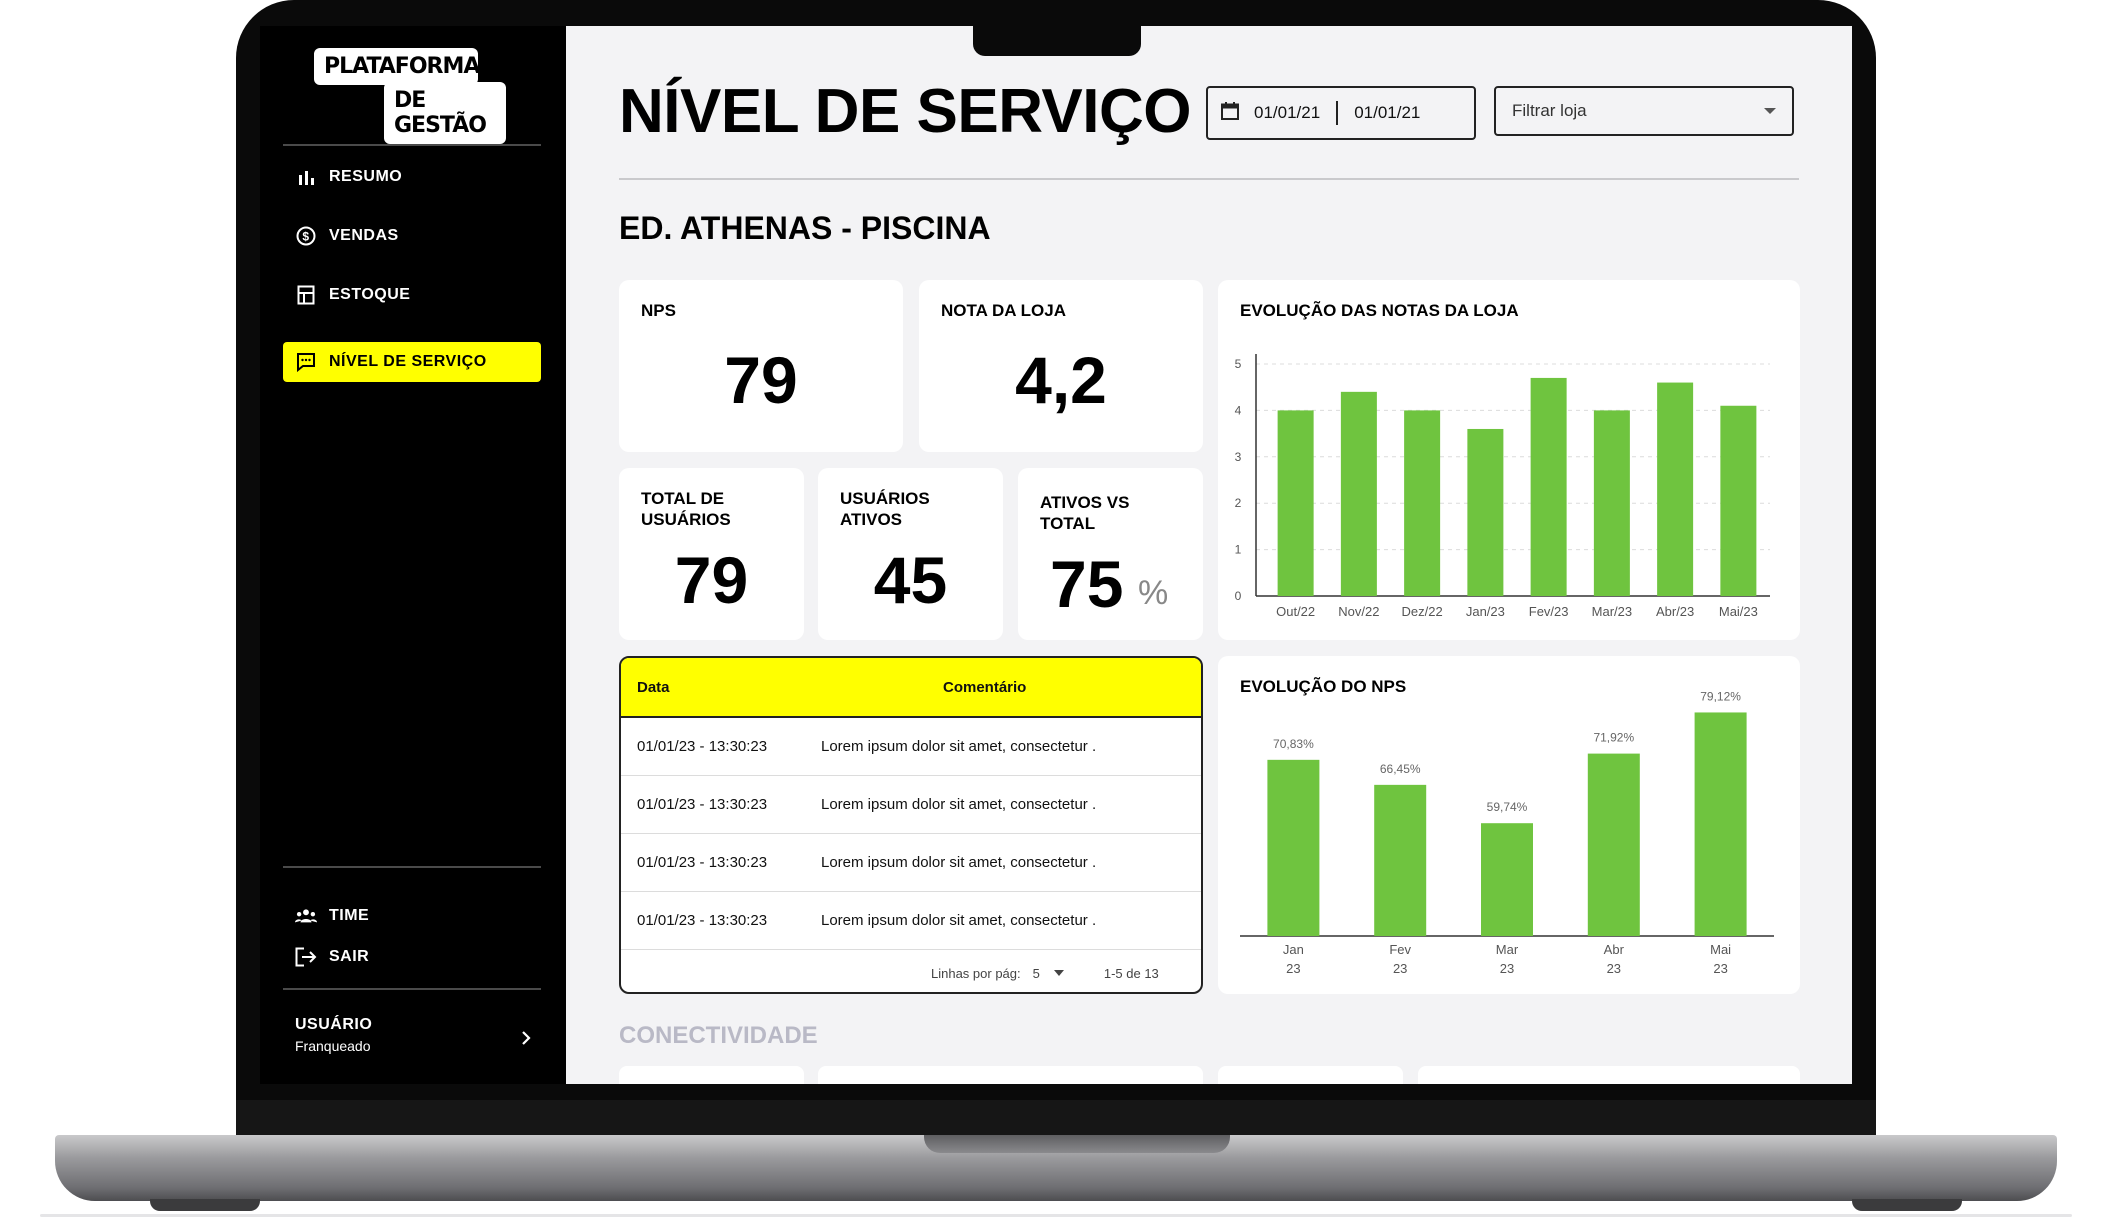  I want to click on team-icon, so click(306, 916).